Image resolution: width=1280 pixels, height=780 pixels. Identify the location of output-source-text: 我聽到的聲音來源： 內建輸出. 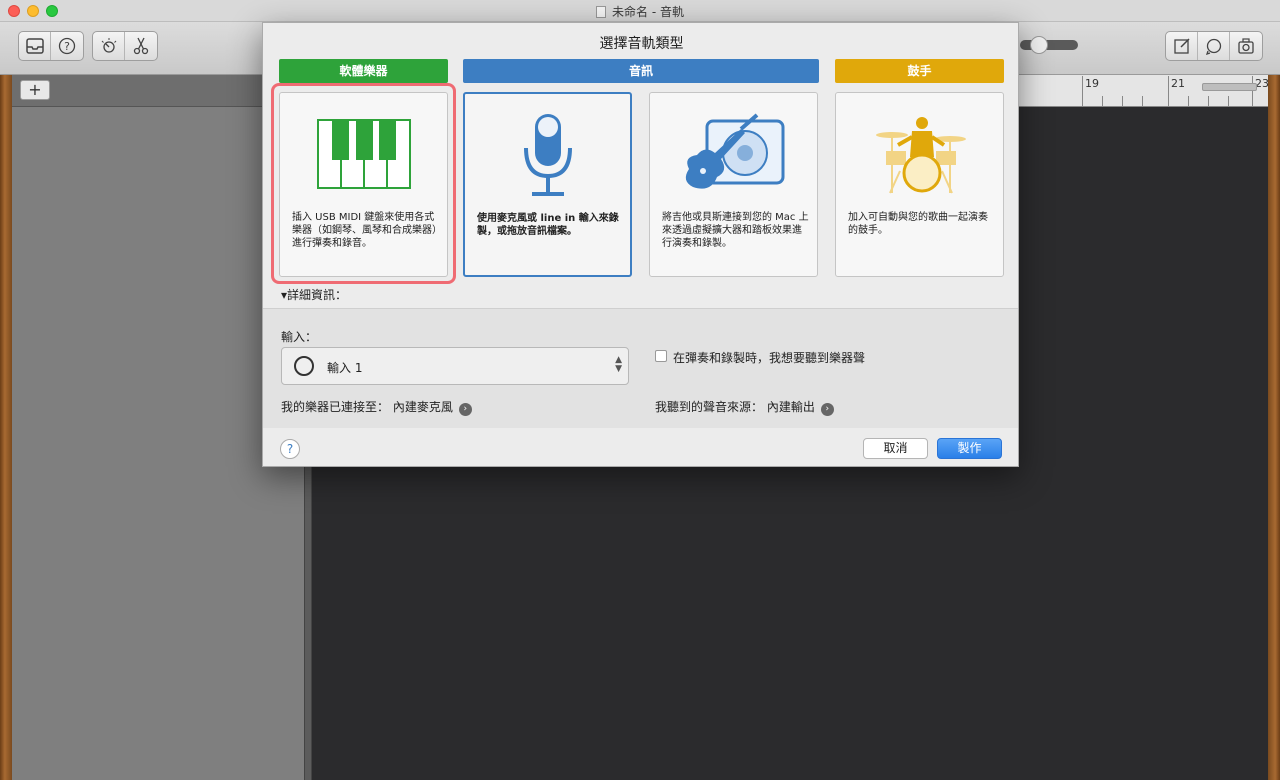
(735, 407).